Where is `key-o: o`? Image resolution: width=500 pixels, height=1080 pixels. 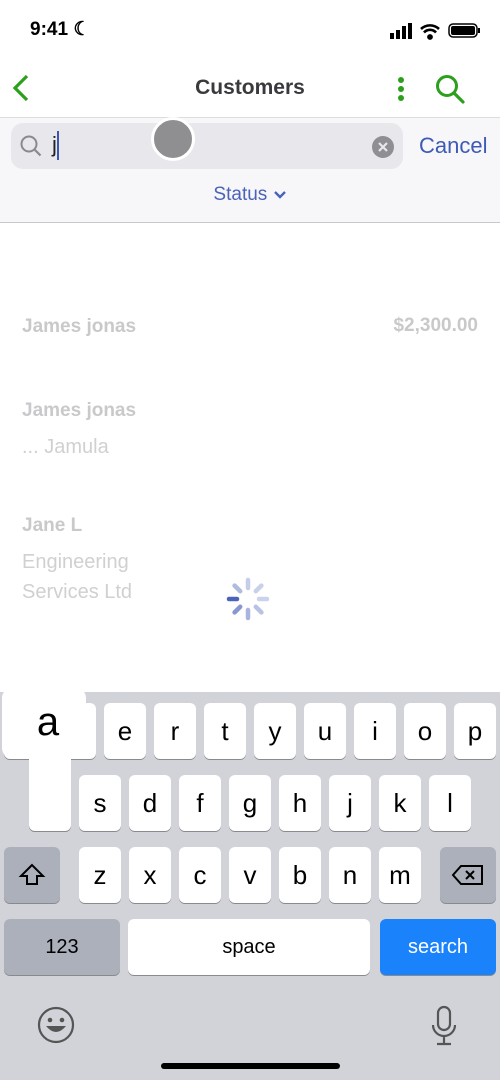
key-o: o is located at coordinates (425, 731).